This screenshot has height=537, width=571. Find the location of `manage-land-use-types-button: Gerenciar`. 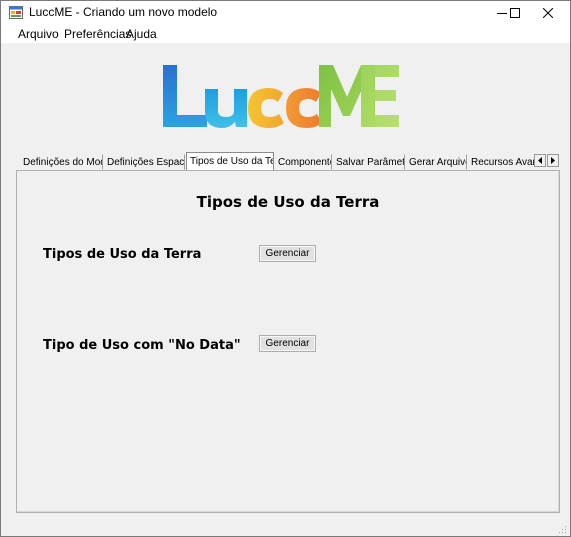

manage-land-use-types-button: Gerenciar is located at coordinates (287, 253).